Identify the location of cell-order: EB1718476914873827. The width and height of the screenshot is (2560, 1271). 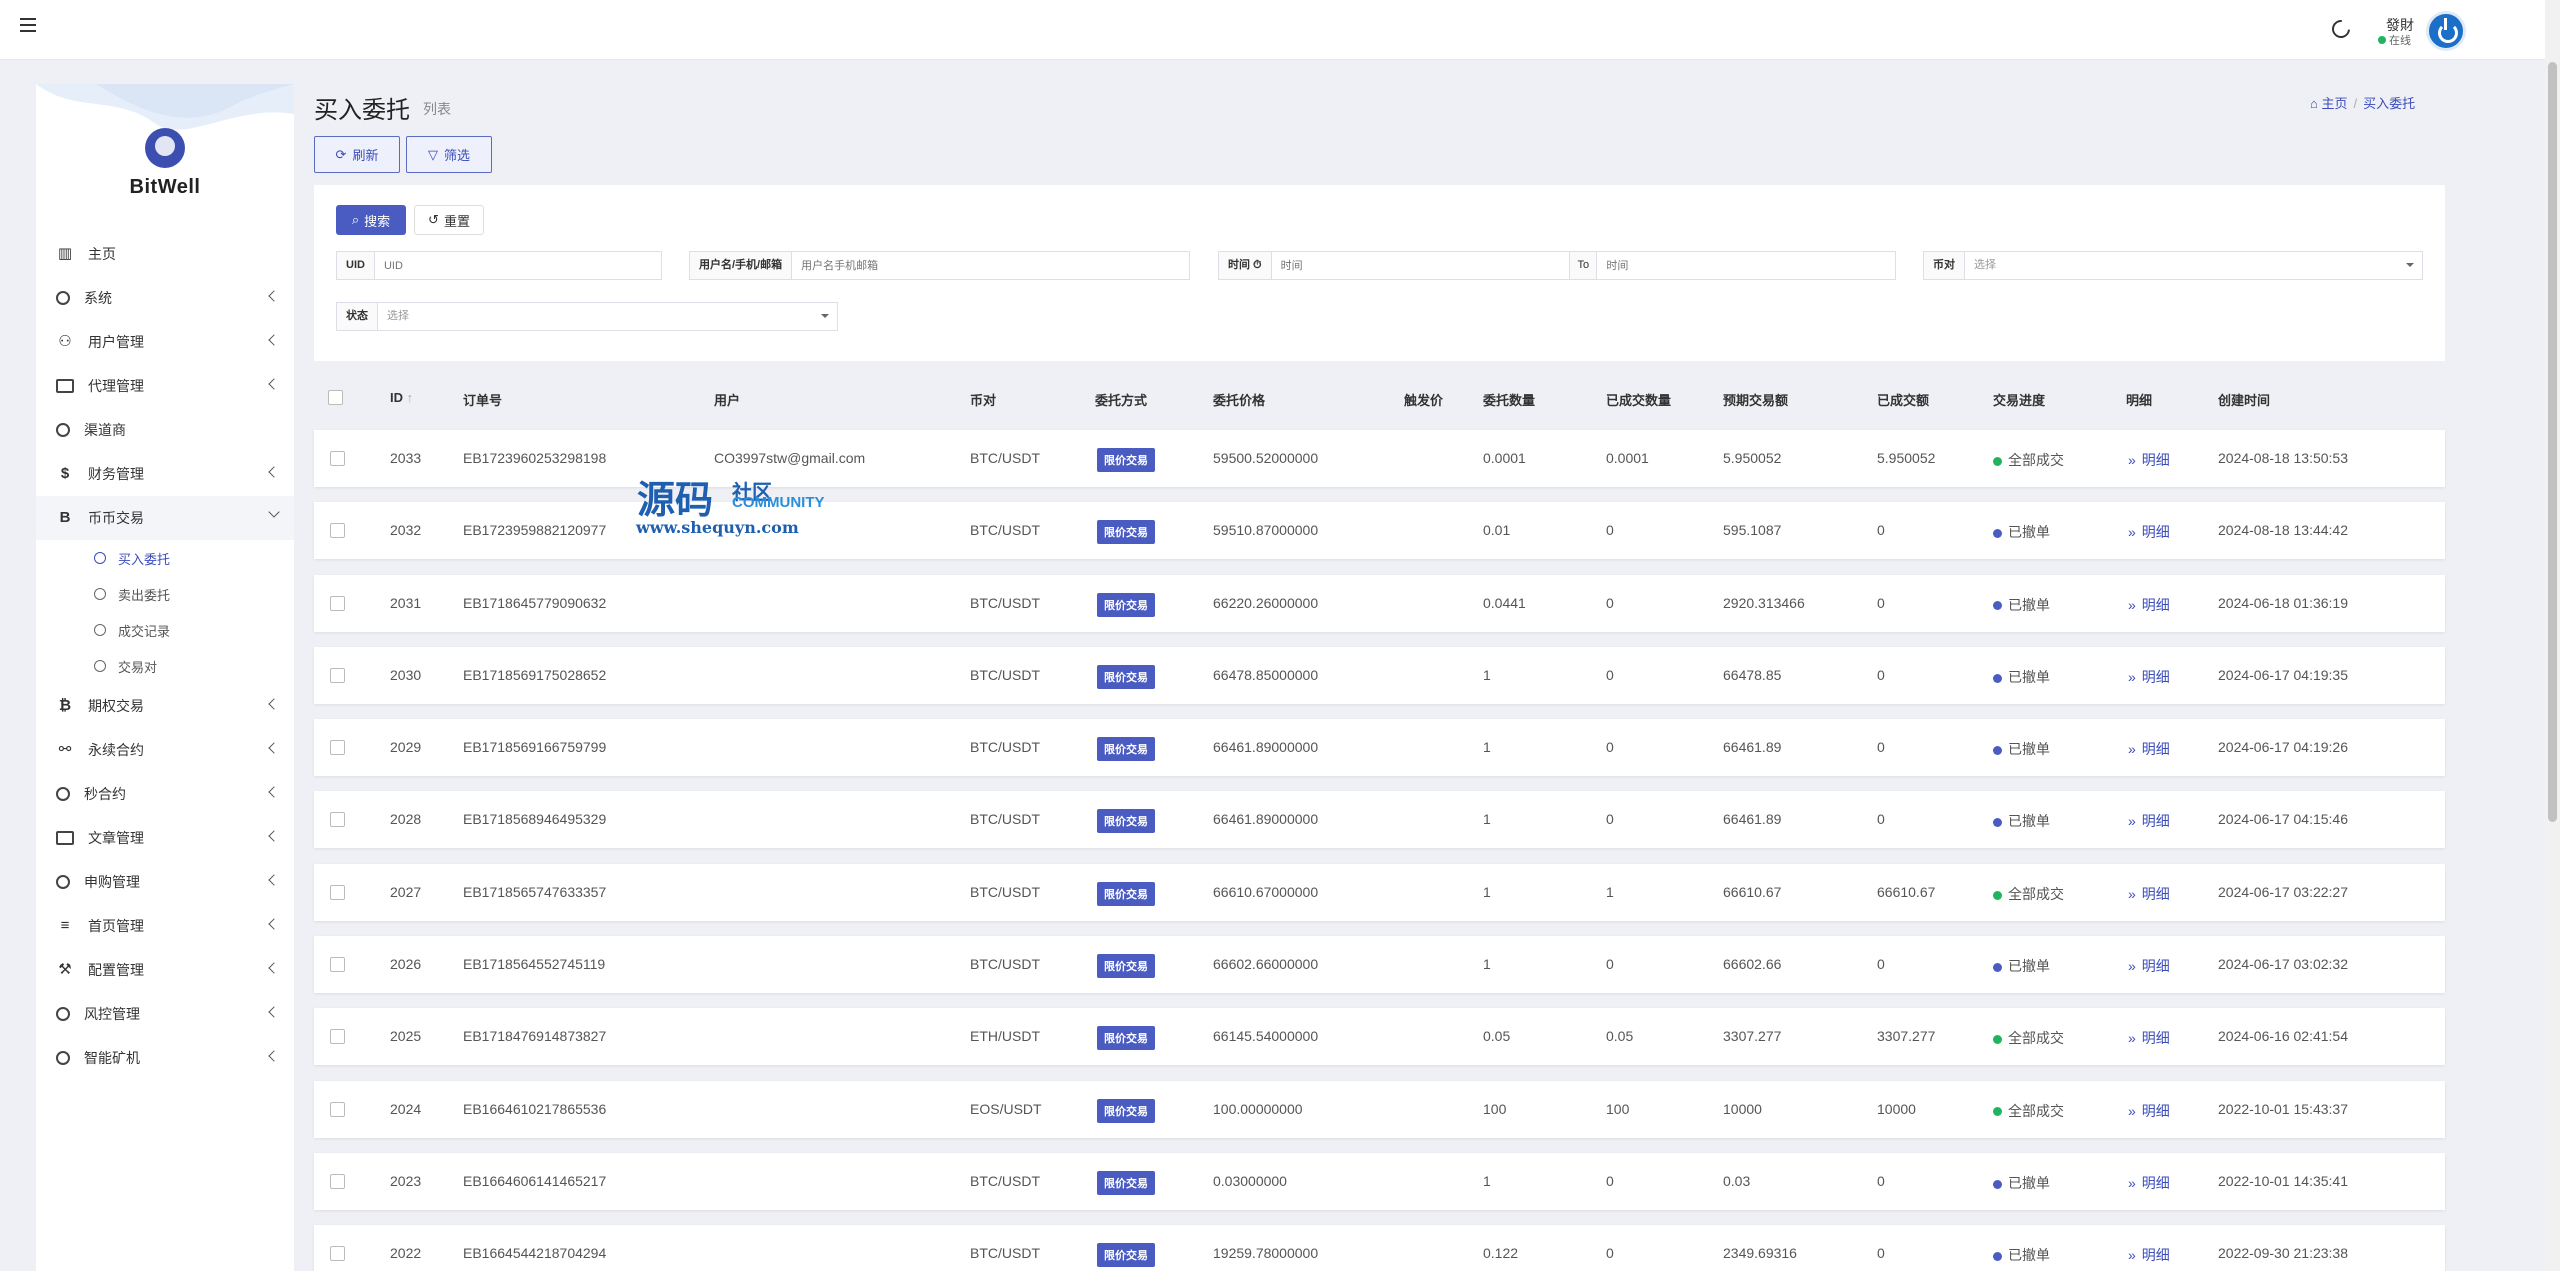
(535, 1036).